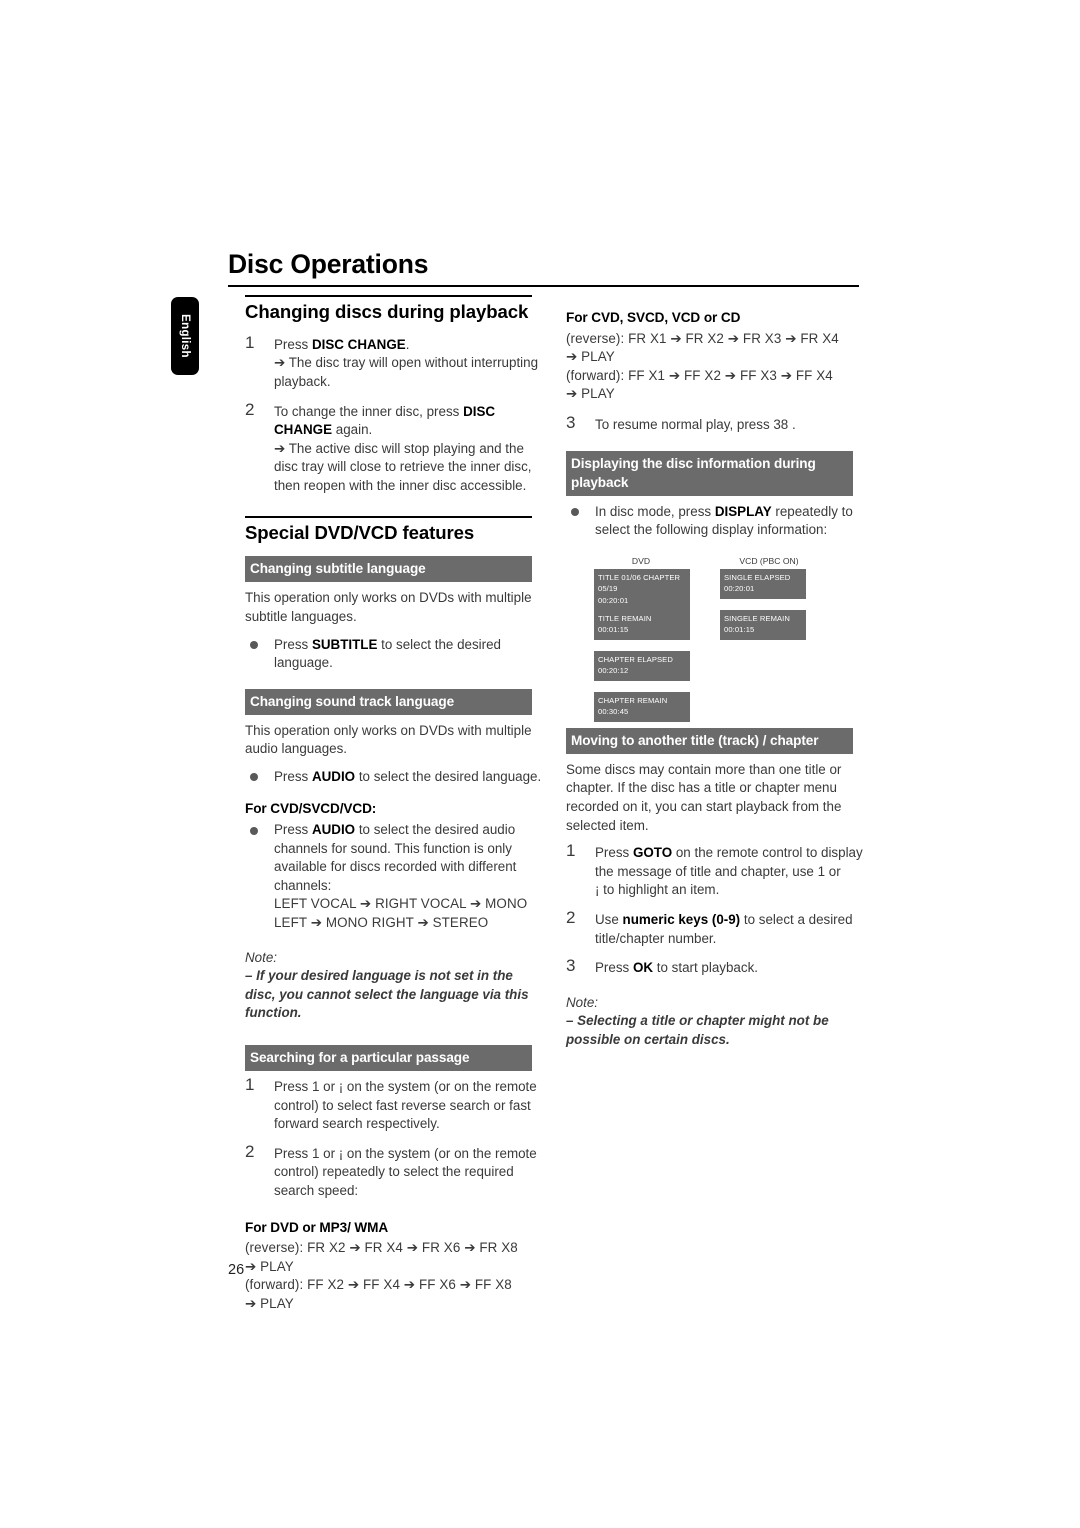  I want to click on step-keyword: OK, so click(643, 968).